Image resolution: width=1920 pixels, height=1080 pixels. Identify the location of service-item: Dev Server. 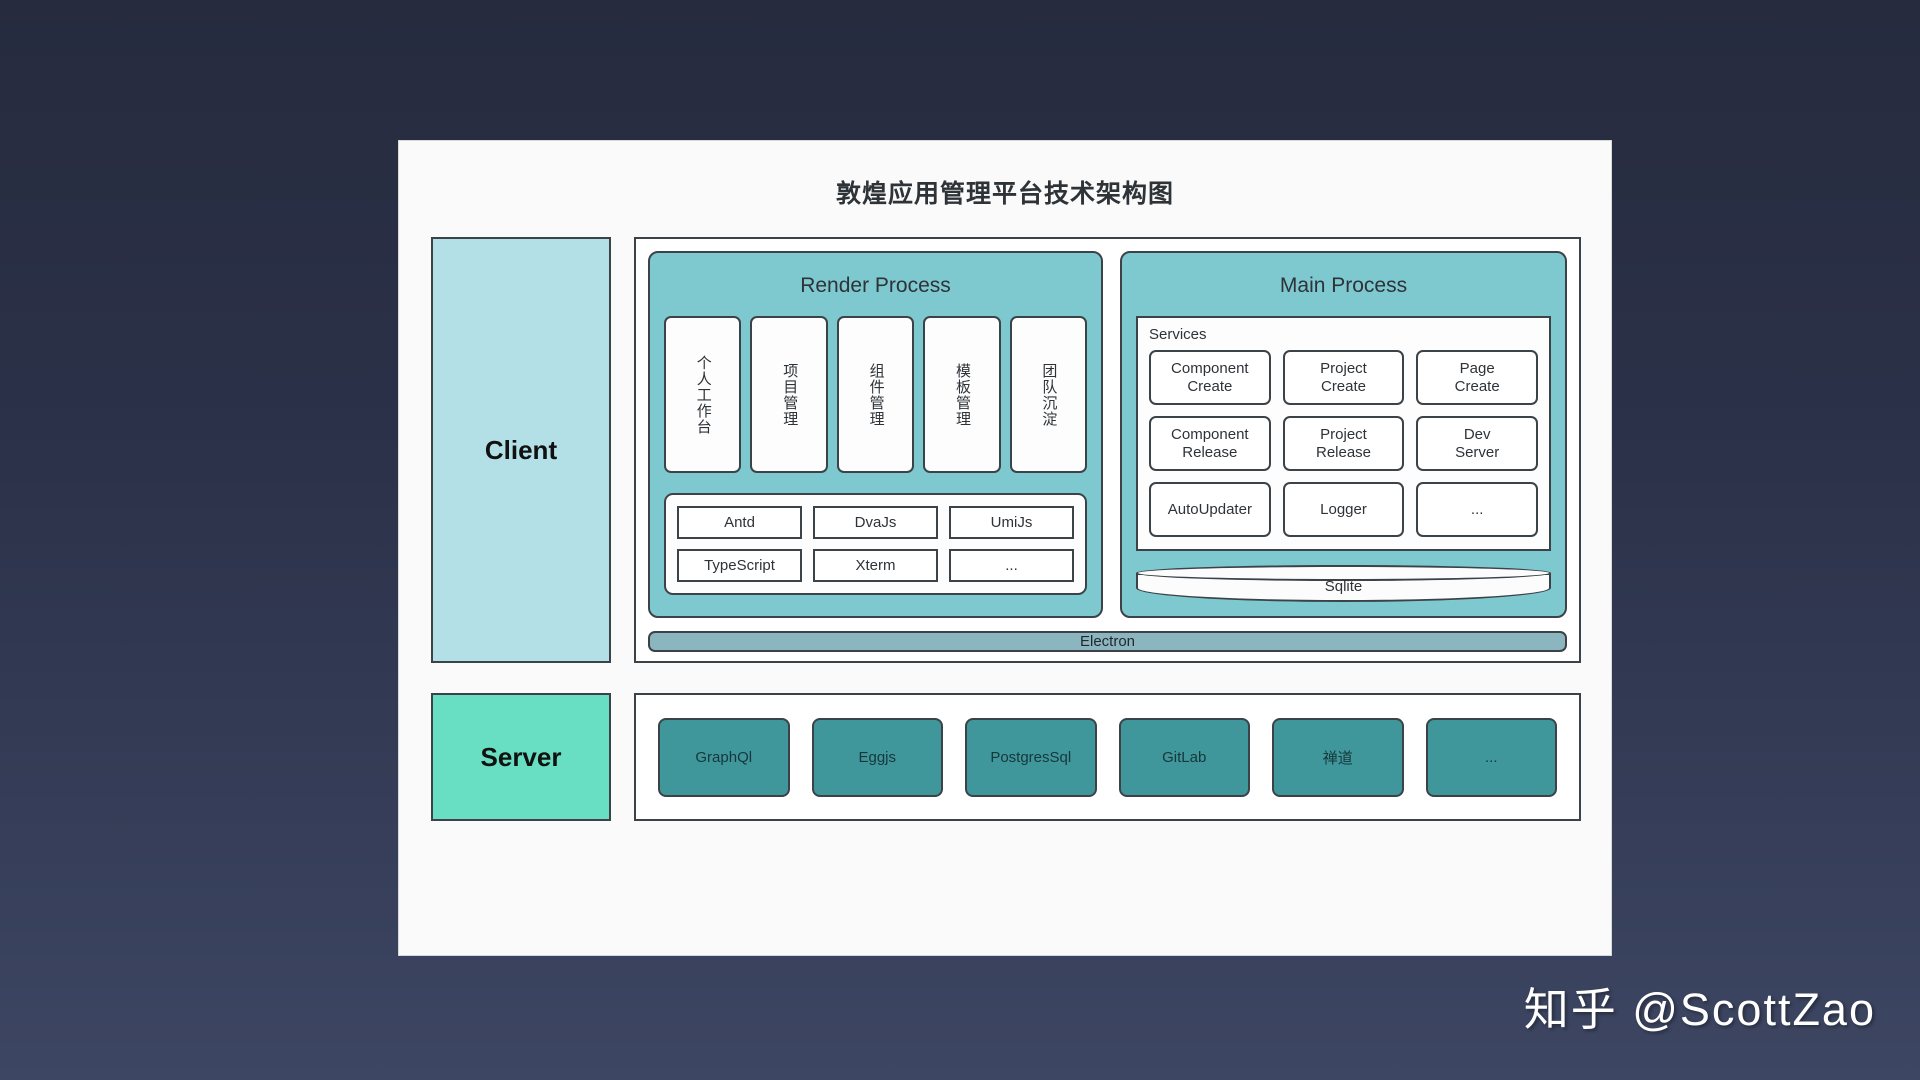
(1477, 443).